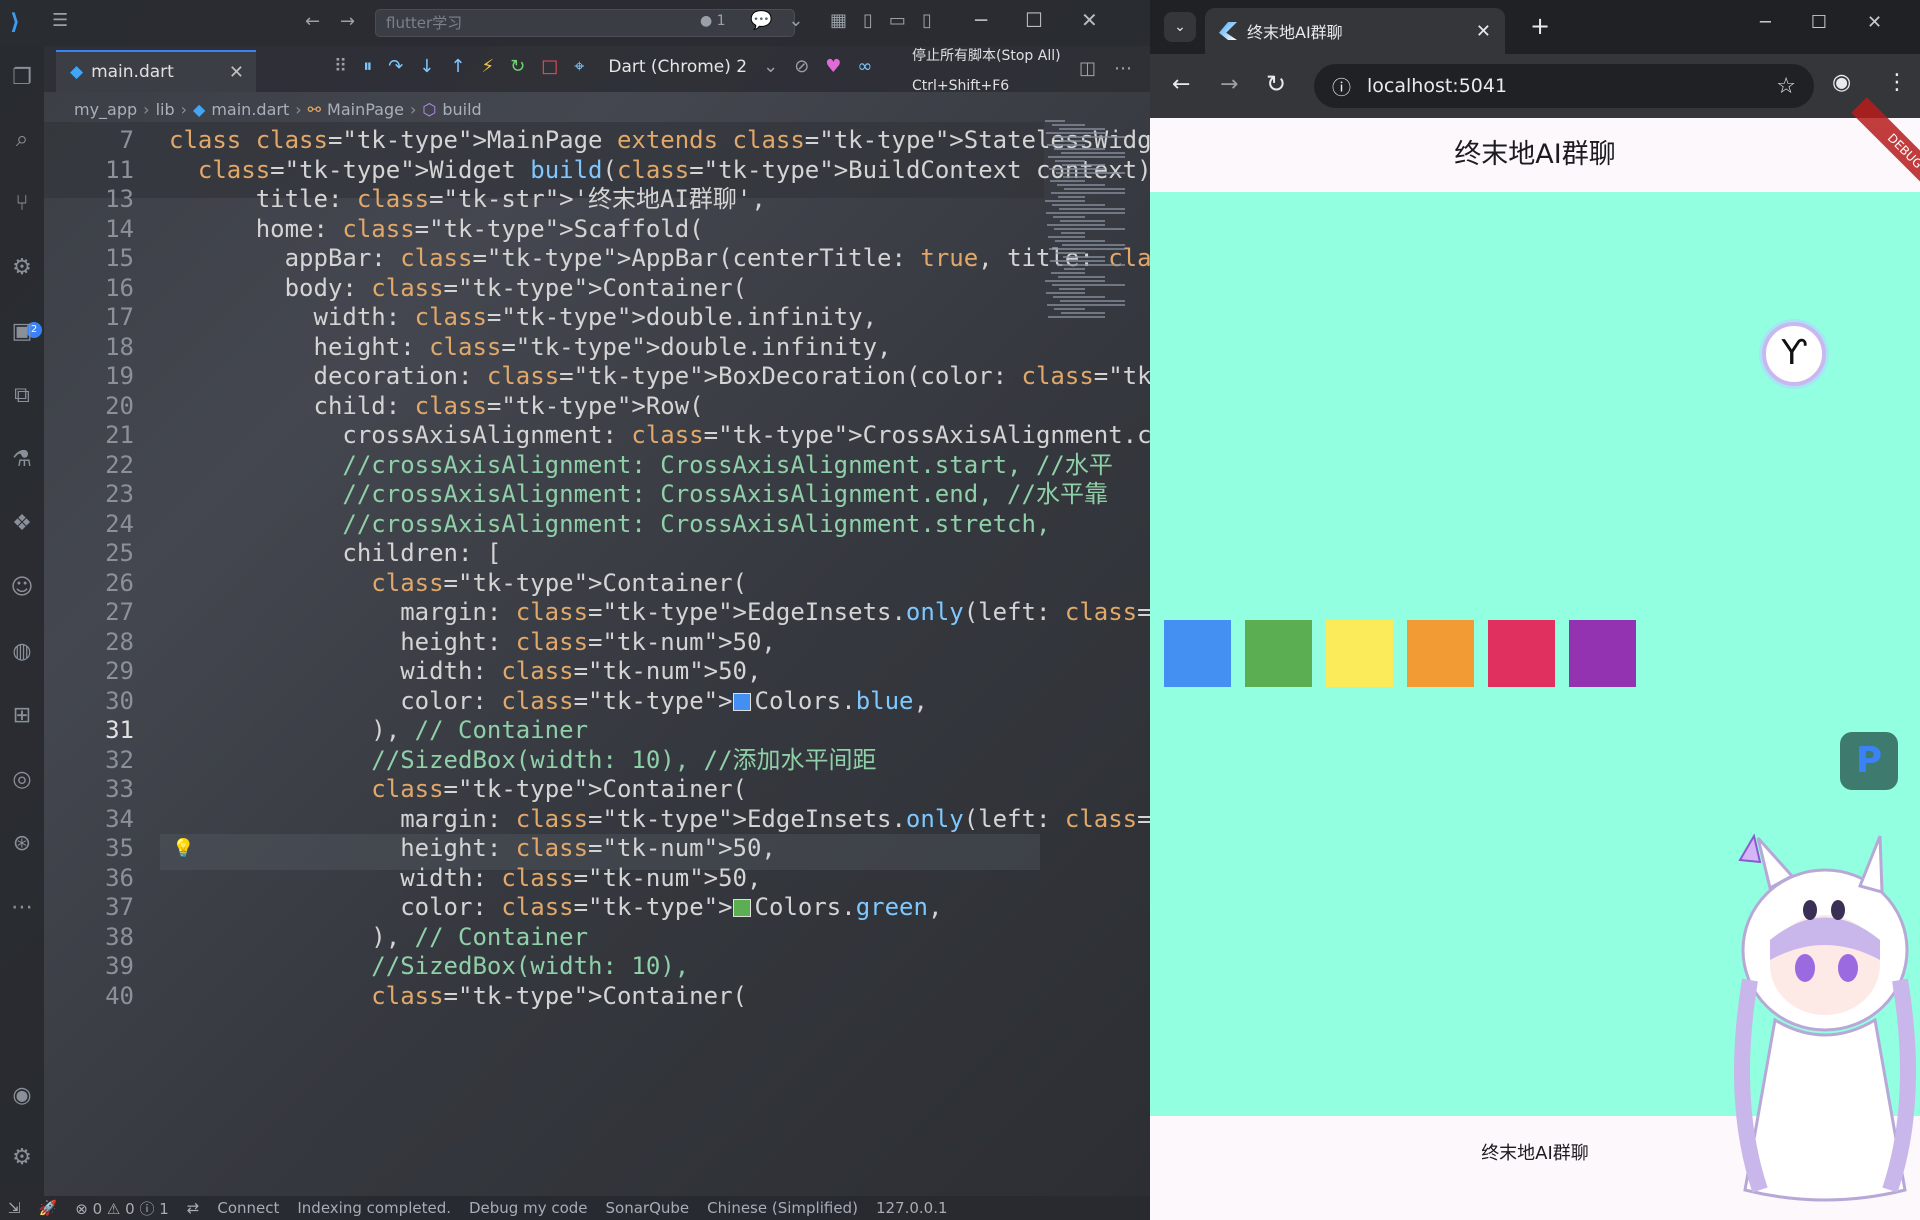 The image size is (1920, 1220). What do you see at coordinates (868, 20) in the screenshot?
I see `toggle-sidebar-icon: ▯` at bounding box center [868, 20].